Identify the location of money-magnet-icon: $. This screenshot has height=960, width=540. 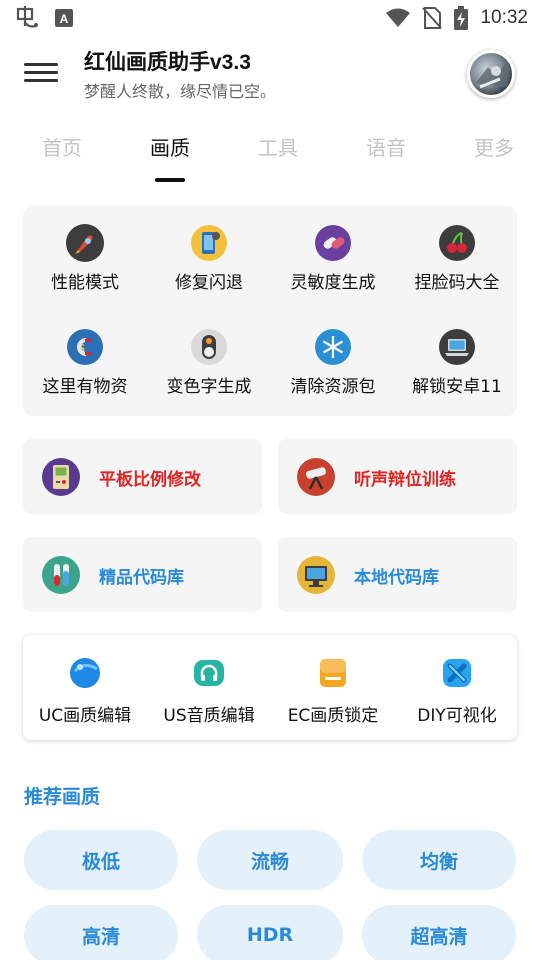
(85, 347).